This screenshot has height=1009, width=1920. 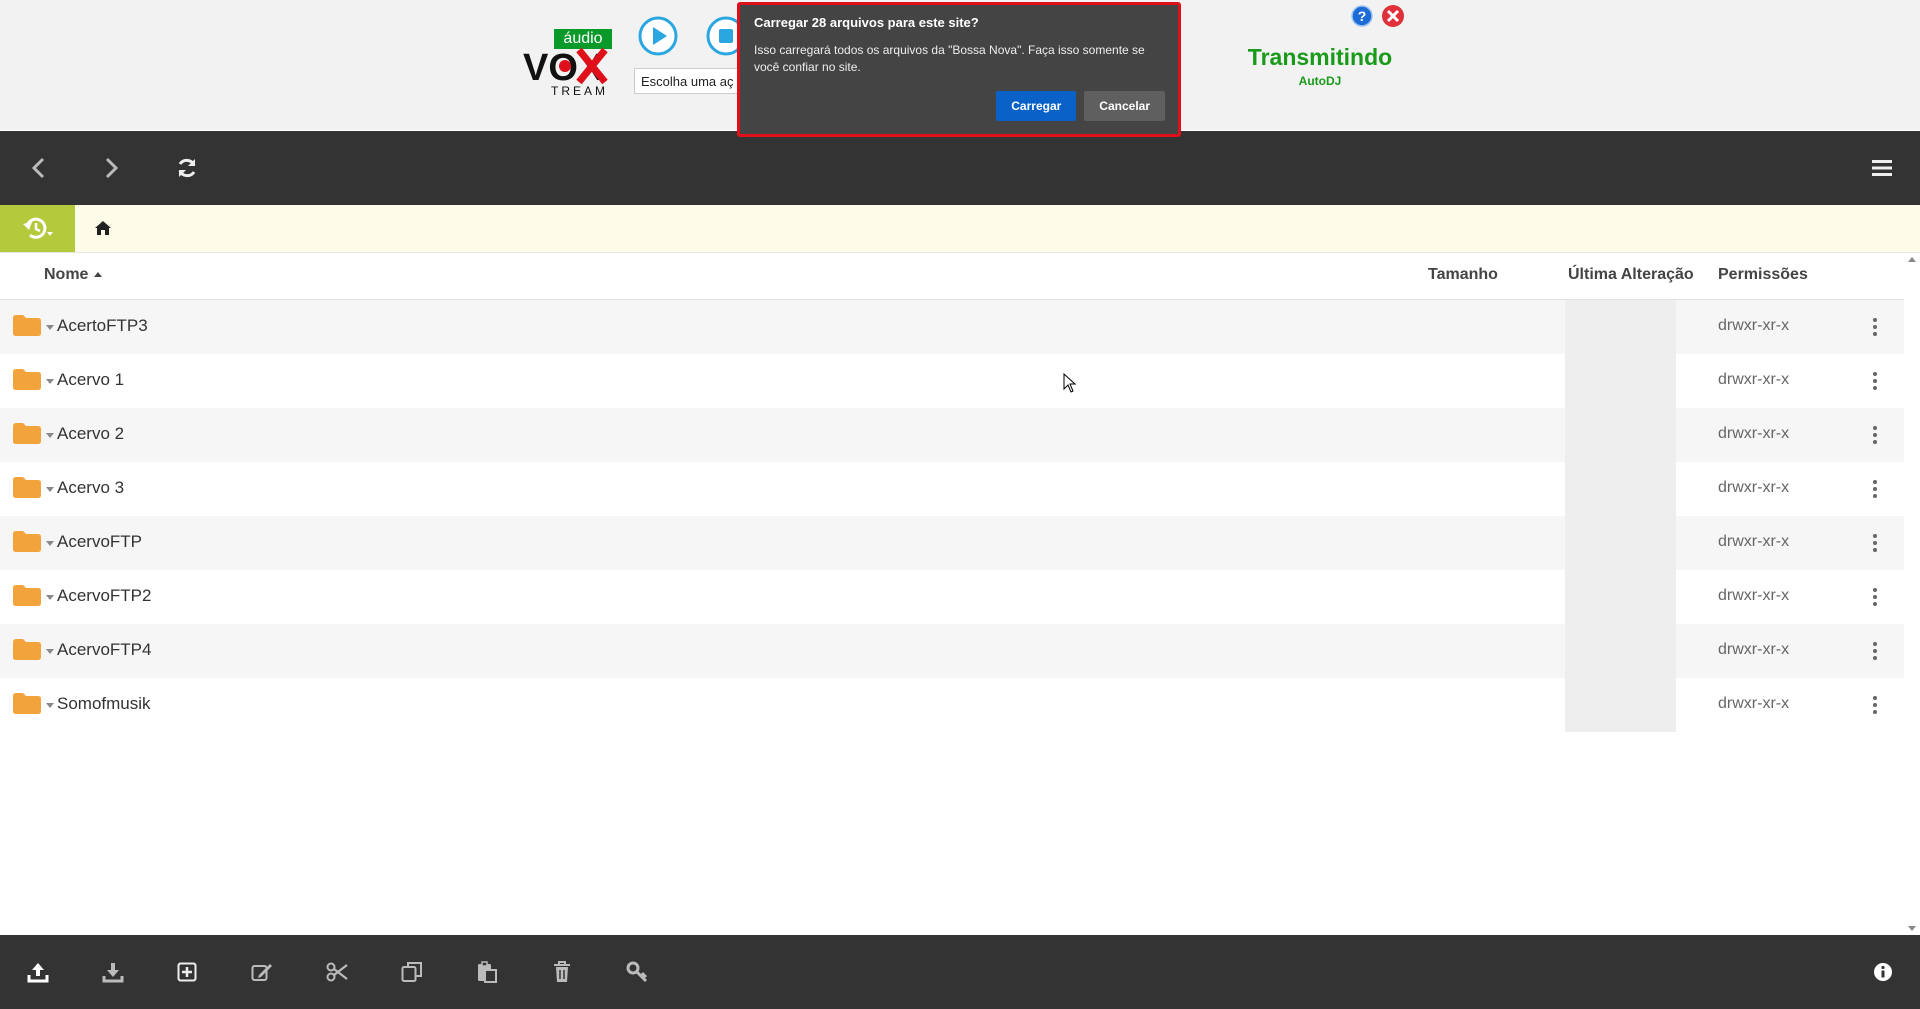 What do you see at coordinates (952, 597) in the screenshot?
I see `table-row: AcervoFTP2 drwxr-xr-x` at bounding box center [952, 597].